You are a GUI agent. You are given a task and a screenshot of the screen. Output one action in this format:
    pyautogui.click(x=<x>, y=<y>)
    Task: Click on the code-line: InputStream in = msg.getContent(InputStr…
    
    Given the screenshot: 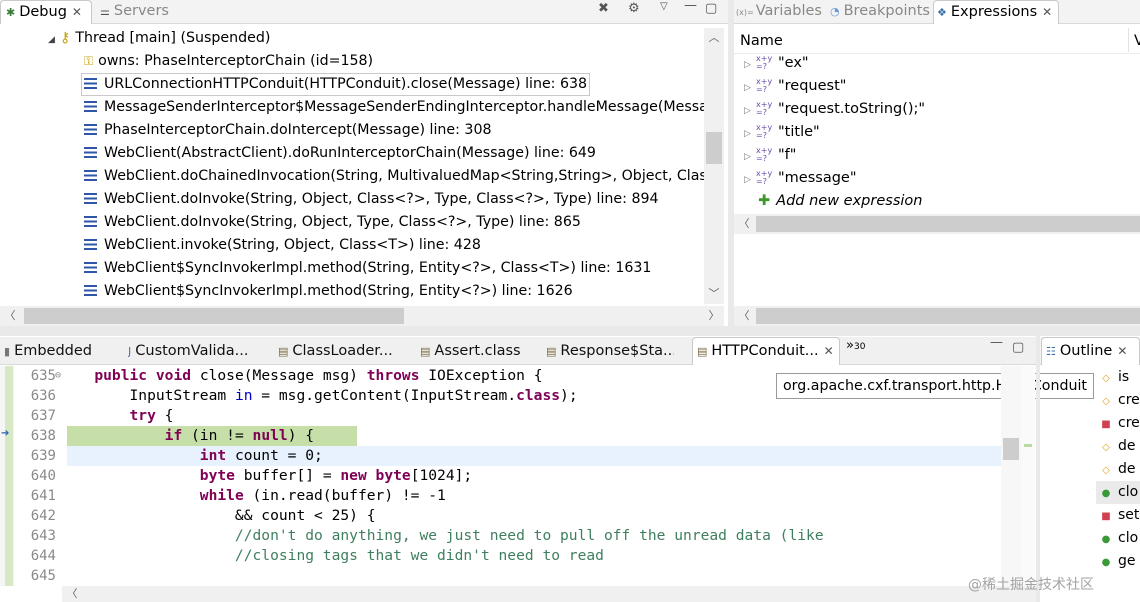 What is the action you would take?
    pyautogui.click(x=323, y=396)
    